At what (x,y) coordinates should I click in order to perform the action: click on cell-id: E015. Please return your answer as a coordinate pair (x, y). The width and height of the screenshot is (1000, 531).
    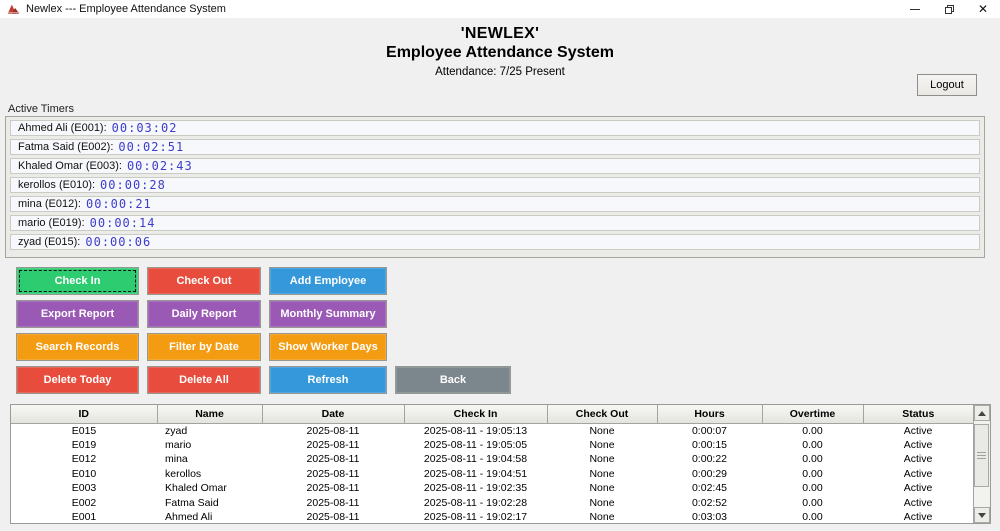
    Looking at the image, I should click on (84, 430).